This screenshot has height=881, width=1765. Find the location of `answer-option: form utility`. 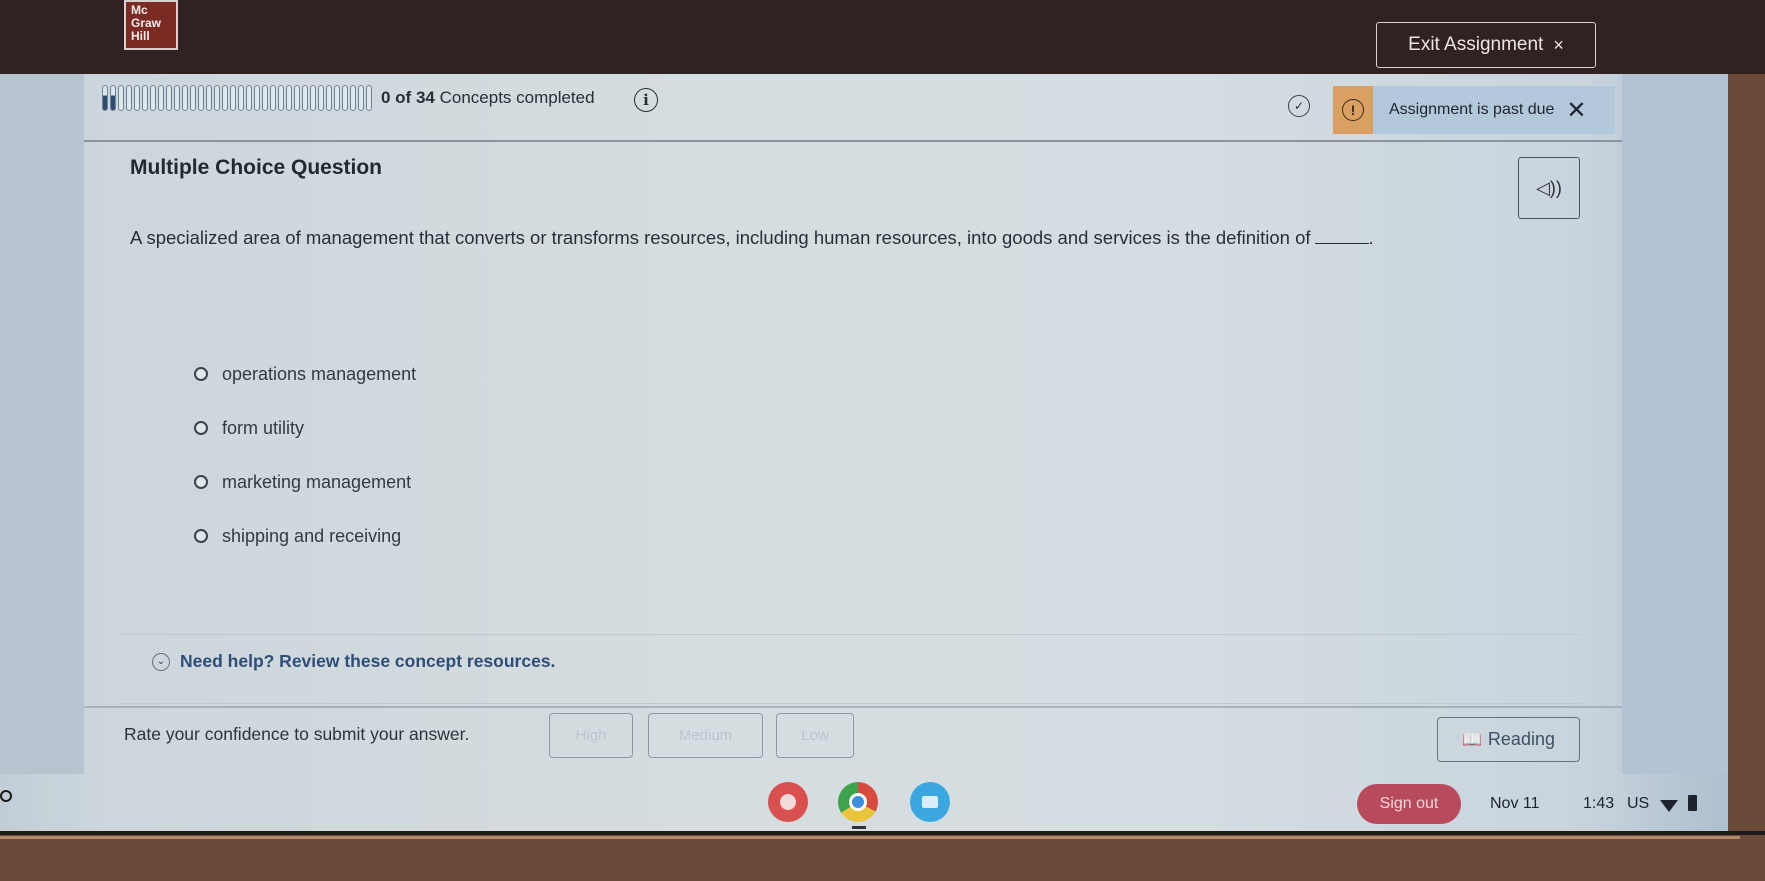

answer-option: form utility is located at coordinates (305, 428).